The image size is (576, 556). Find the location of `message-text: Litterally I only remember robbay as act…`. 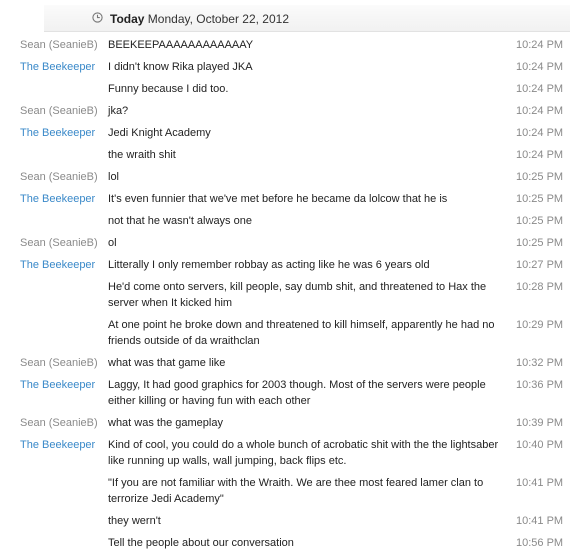

message-text: Litterally I only remember robbay as act… is located at coordinates (269, 265).